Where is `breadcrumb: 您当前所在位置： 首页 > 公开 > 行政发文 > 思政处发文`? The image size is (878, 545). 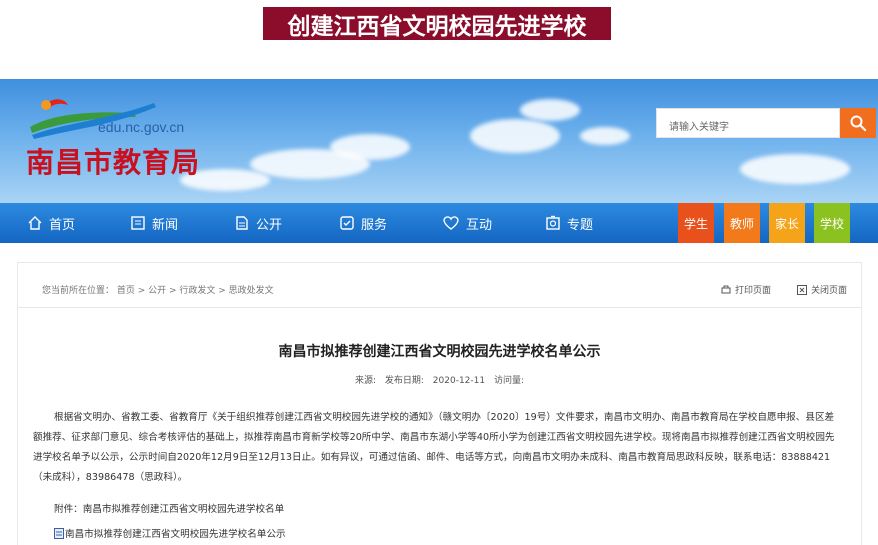 breadcrumb: 您当前所在位置： 首页 > 公开 > 行政发文 > 思政处发文 is located at coordinates (158, 291).